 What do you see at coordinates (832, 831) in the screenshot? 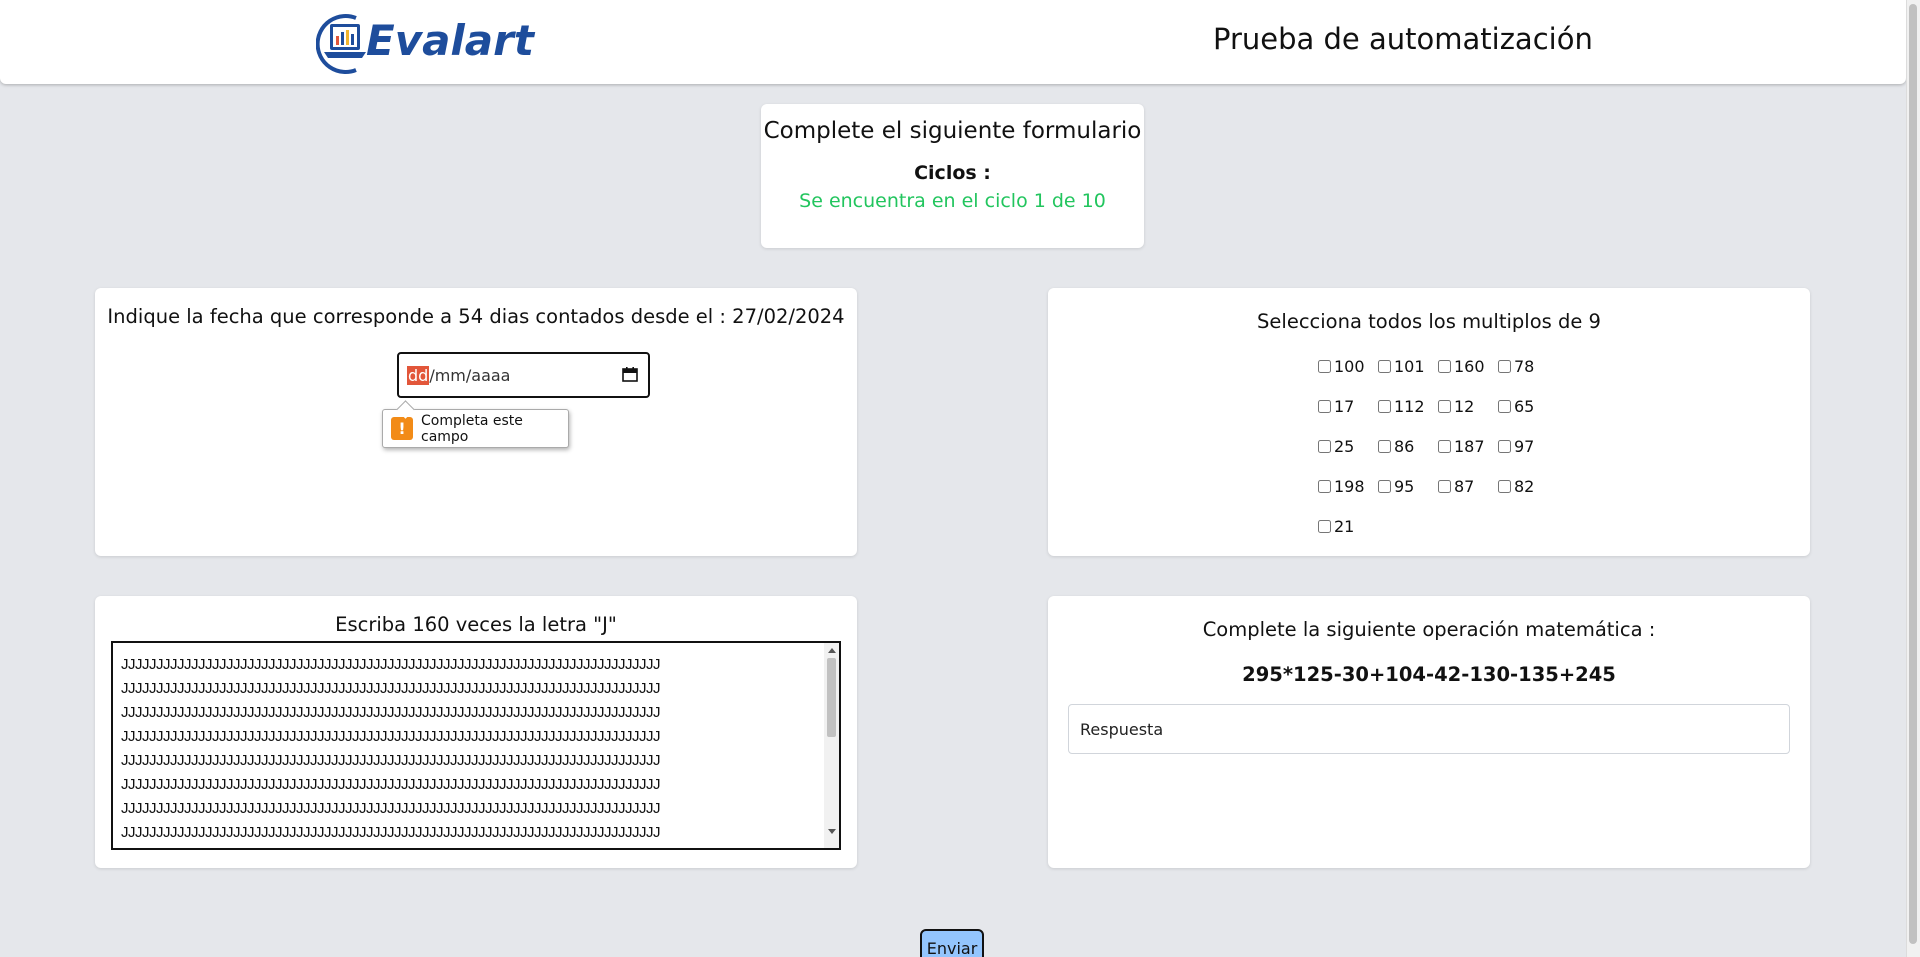
I see `scroll-down-icon` at bounding box center [832, 831].